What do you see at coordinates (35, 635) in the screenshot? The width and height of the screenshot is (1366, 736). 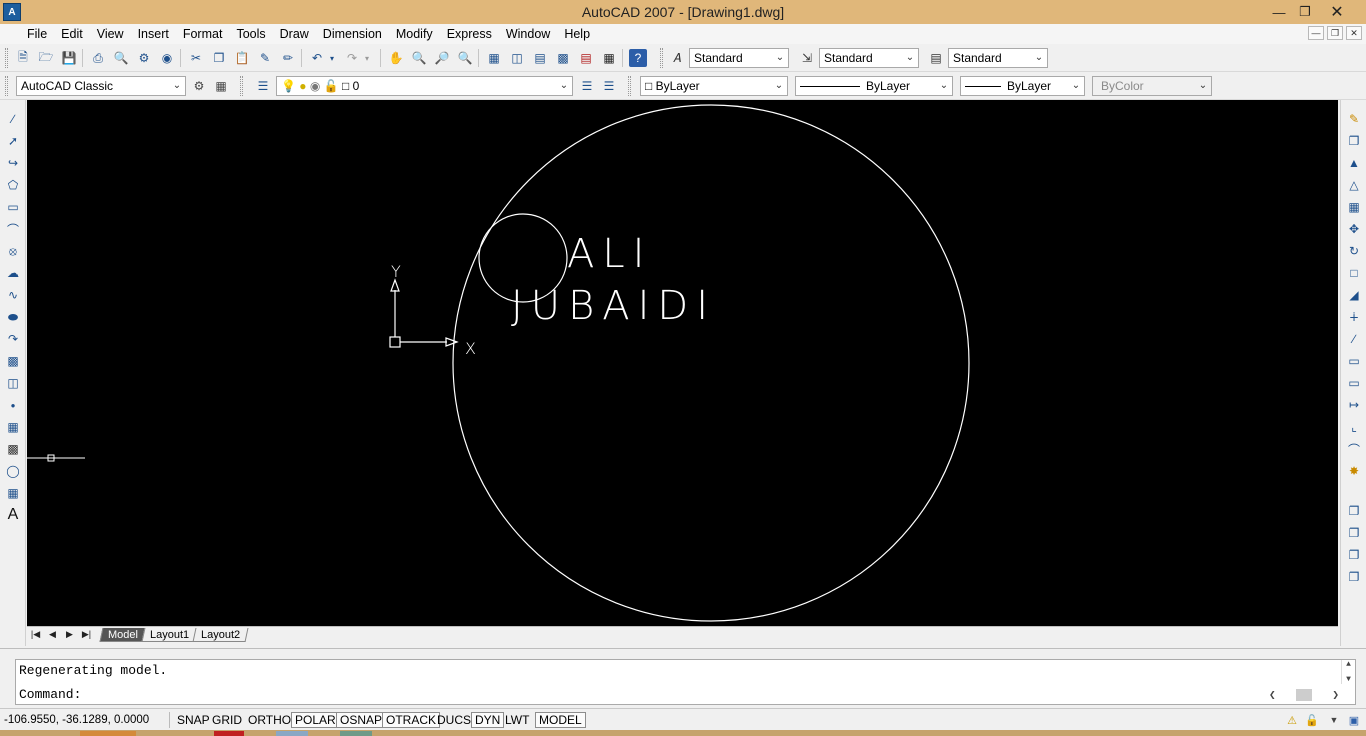 I see `first-tab-icon: |◀` at bounding box center [35, 635].